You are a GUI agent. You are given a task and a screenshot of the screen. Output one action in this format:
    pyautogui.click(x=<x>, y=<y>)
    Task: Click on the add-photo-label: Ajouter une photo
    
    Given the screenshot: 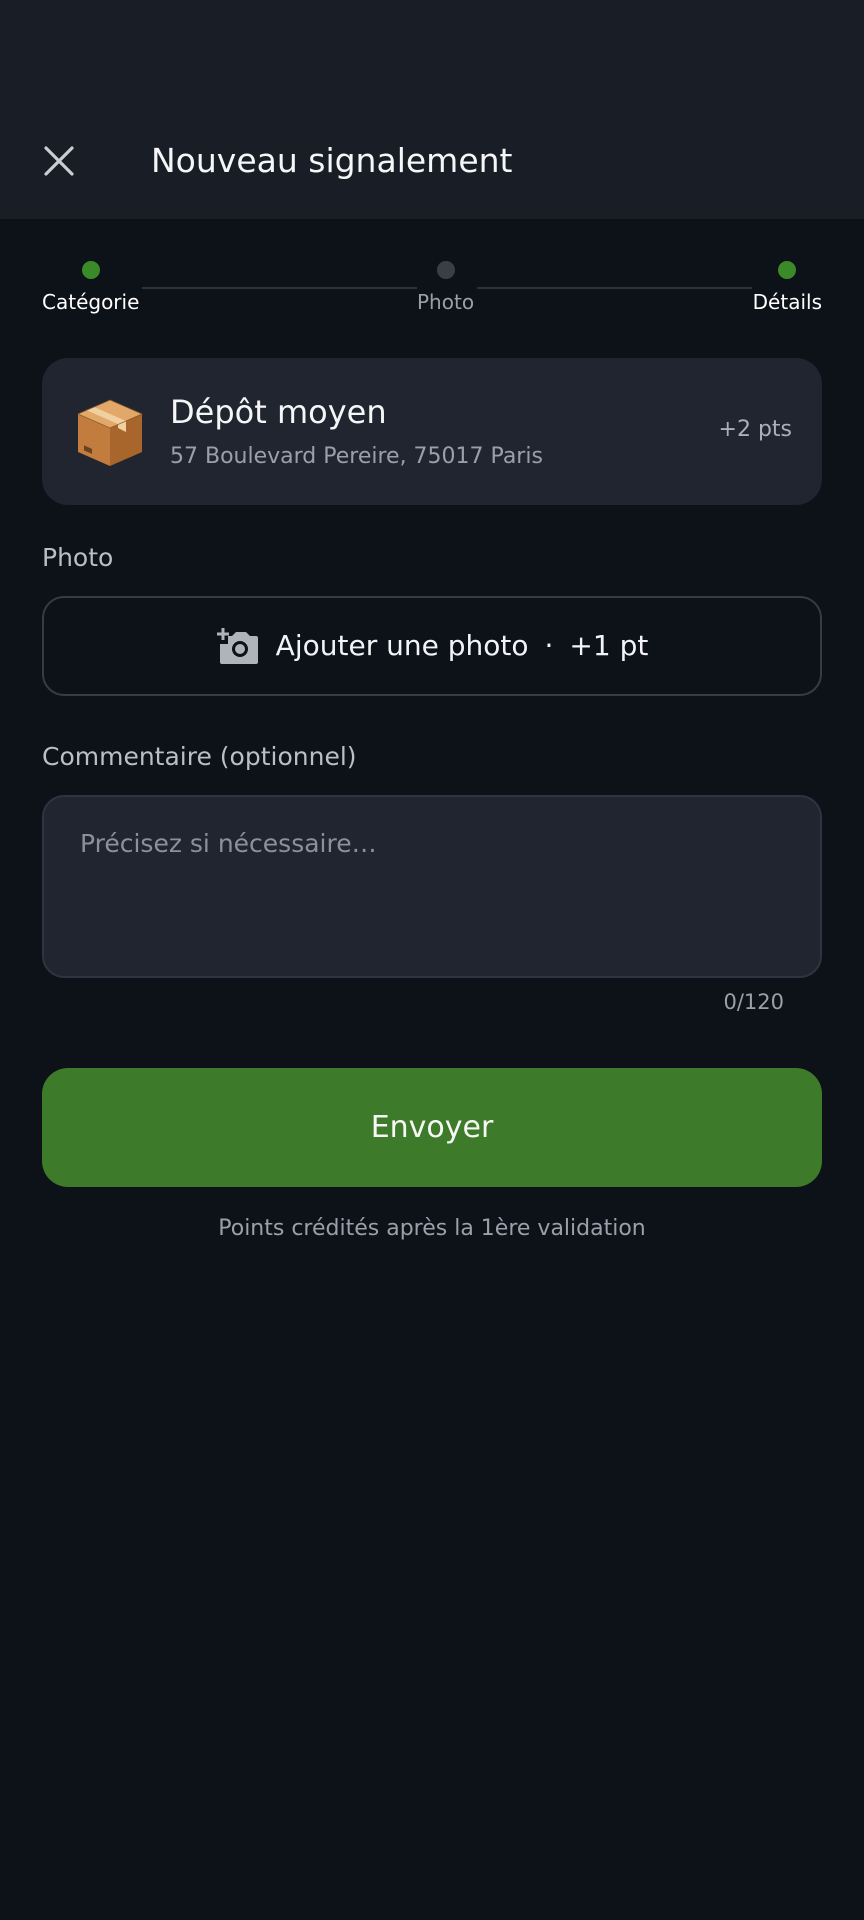 What is the action you would take?
    pyautogui.click(x=402, y=645)
    